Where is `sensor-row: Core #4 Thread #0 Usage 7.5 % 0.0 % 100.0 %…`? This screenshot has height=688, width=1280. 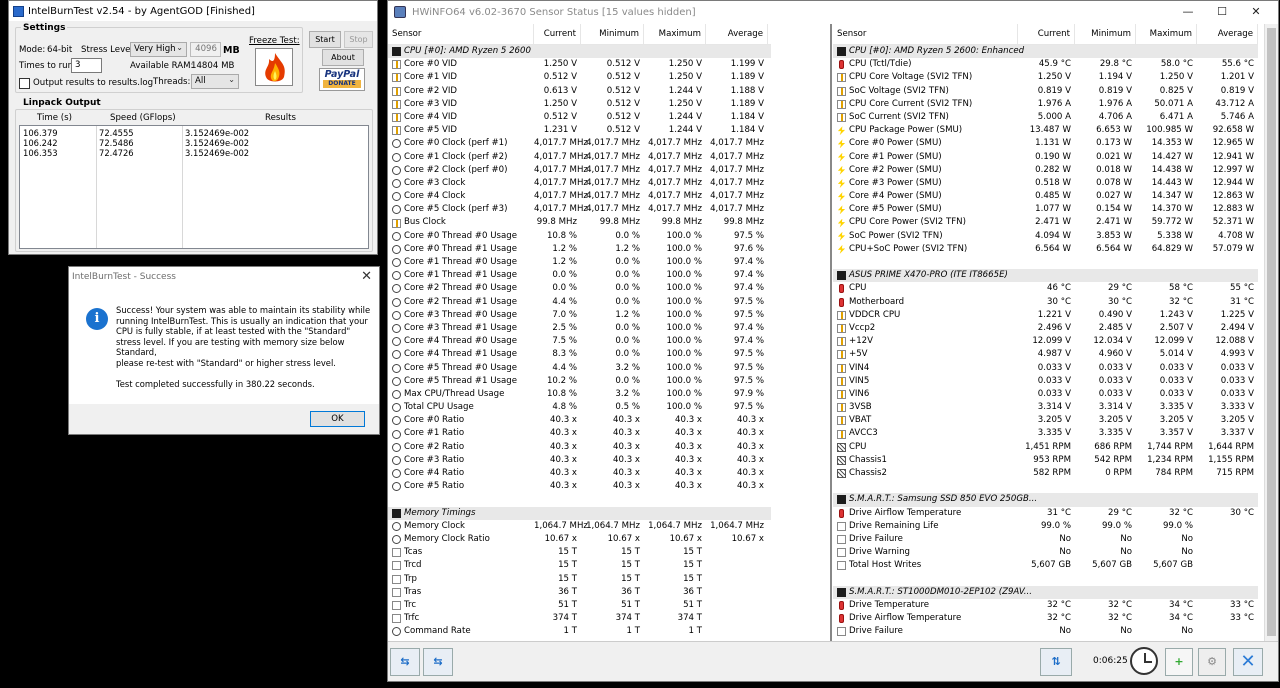
sensor-row: Core #4 Thread #0 Usage 7.5 % 0.0 % 100.0 %… is located at coordinates (579, 341).